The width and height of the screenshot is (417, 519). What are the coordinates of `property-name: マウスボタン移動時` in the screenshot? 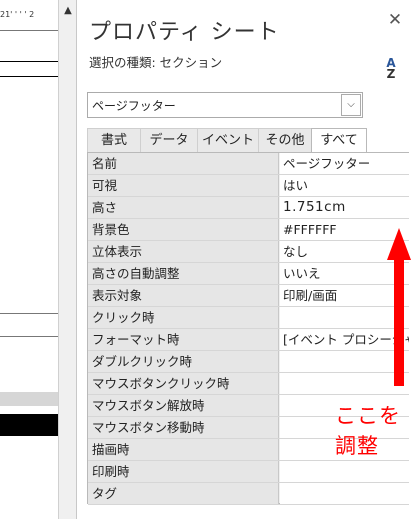 It's located at (183, 427).